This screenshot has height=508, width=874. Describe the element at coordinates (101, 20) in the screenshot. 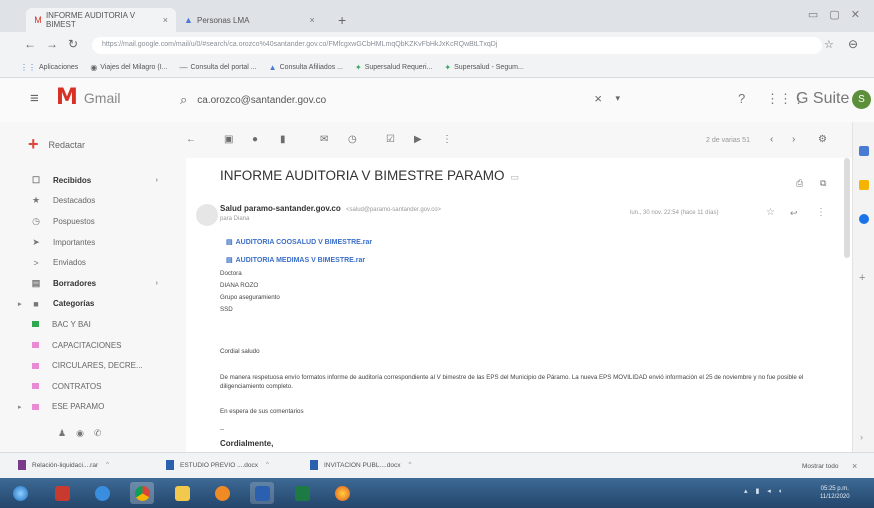

I see `tab-informe: M INFORME AUDITORIA V BIMEST ×` at that location.